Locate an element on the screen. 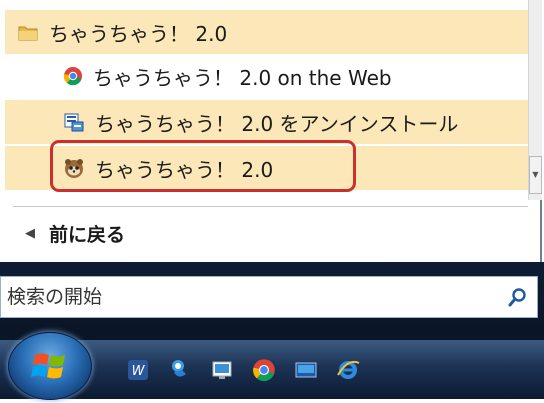 The width and height of the screenshot is (544, 403). menu-item-web: ちゃうちゃう！ 2.0 on the Web is located at coordinates (266, 76).